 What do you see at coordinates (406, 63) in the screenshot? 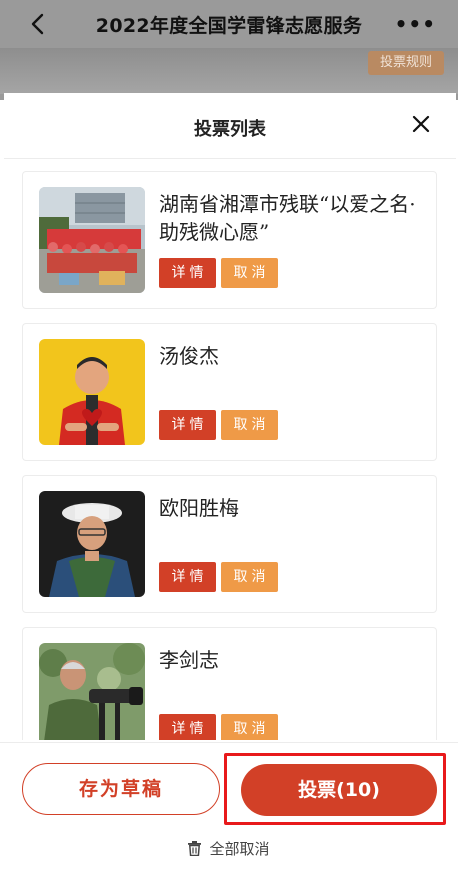
I see `vote-rules-button: 投票规则` at bounding box center [406, 63].